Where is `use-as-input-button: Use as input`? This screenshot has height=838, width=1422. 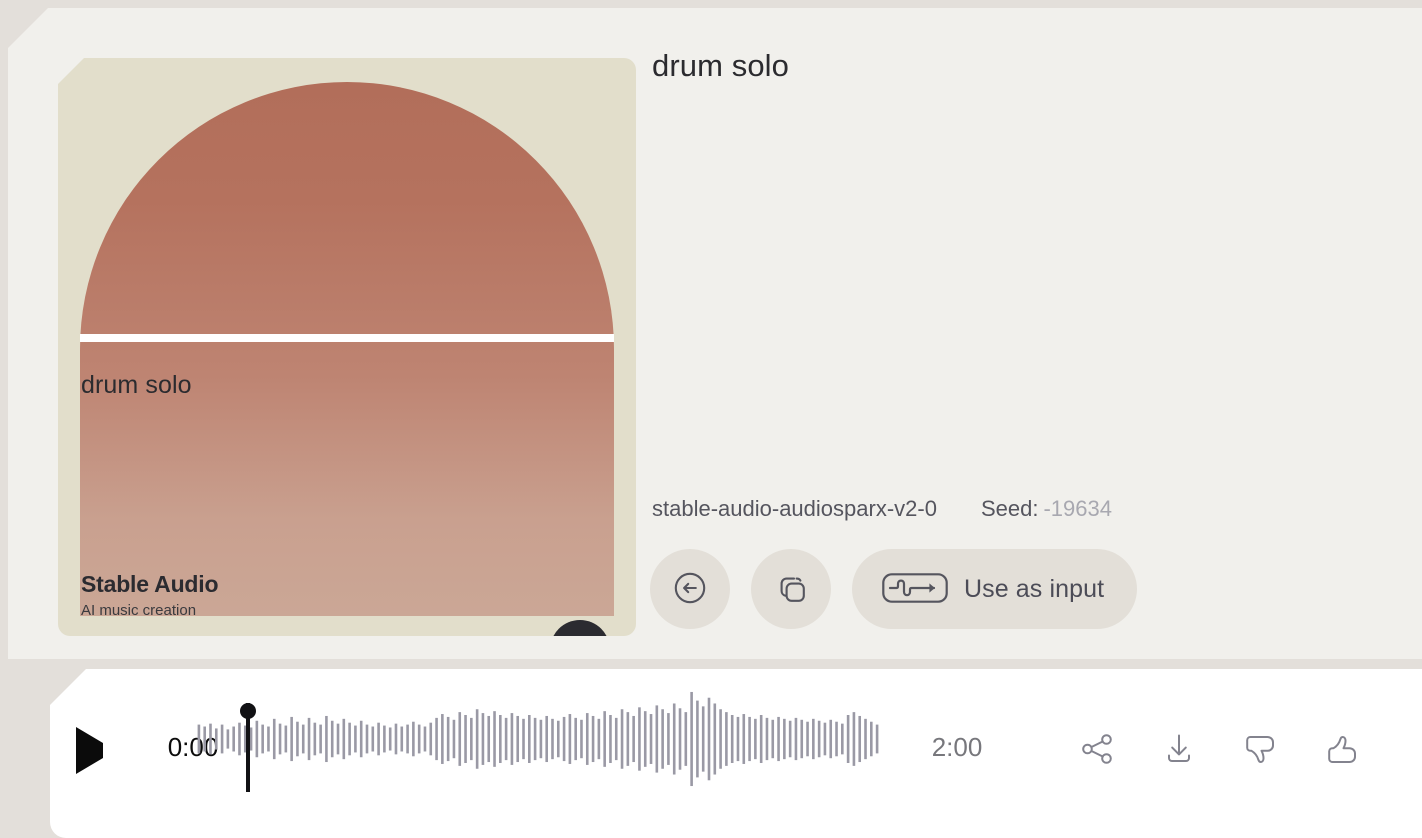 use-as-input-button: Use as input is located at coordinates (995, 589).